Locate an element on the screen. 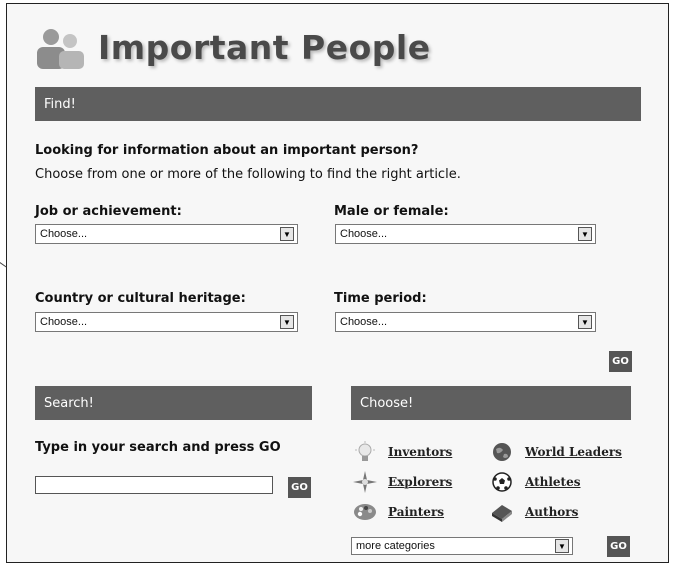  country-label: Country or cultural heritage: is located at coordinates (140, 298).